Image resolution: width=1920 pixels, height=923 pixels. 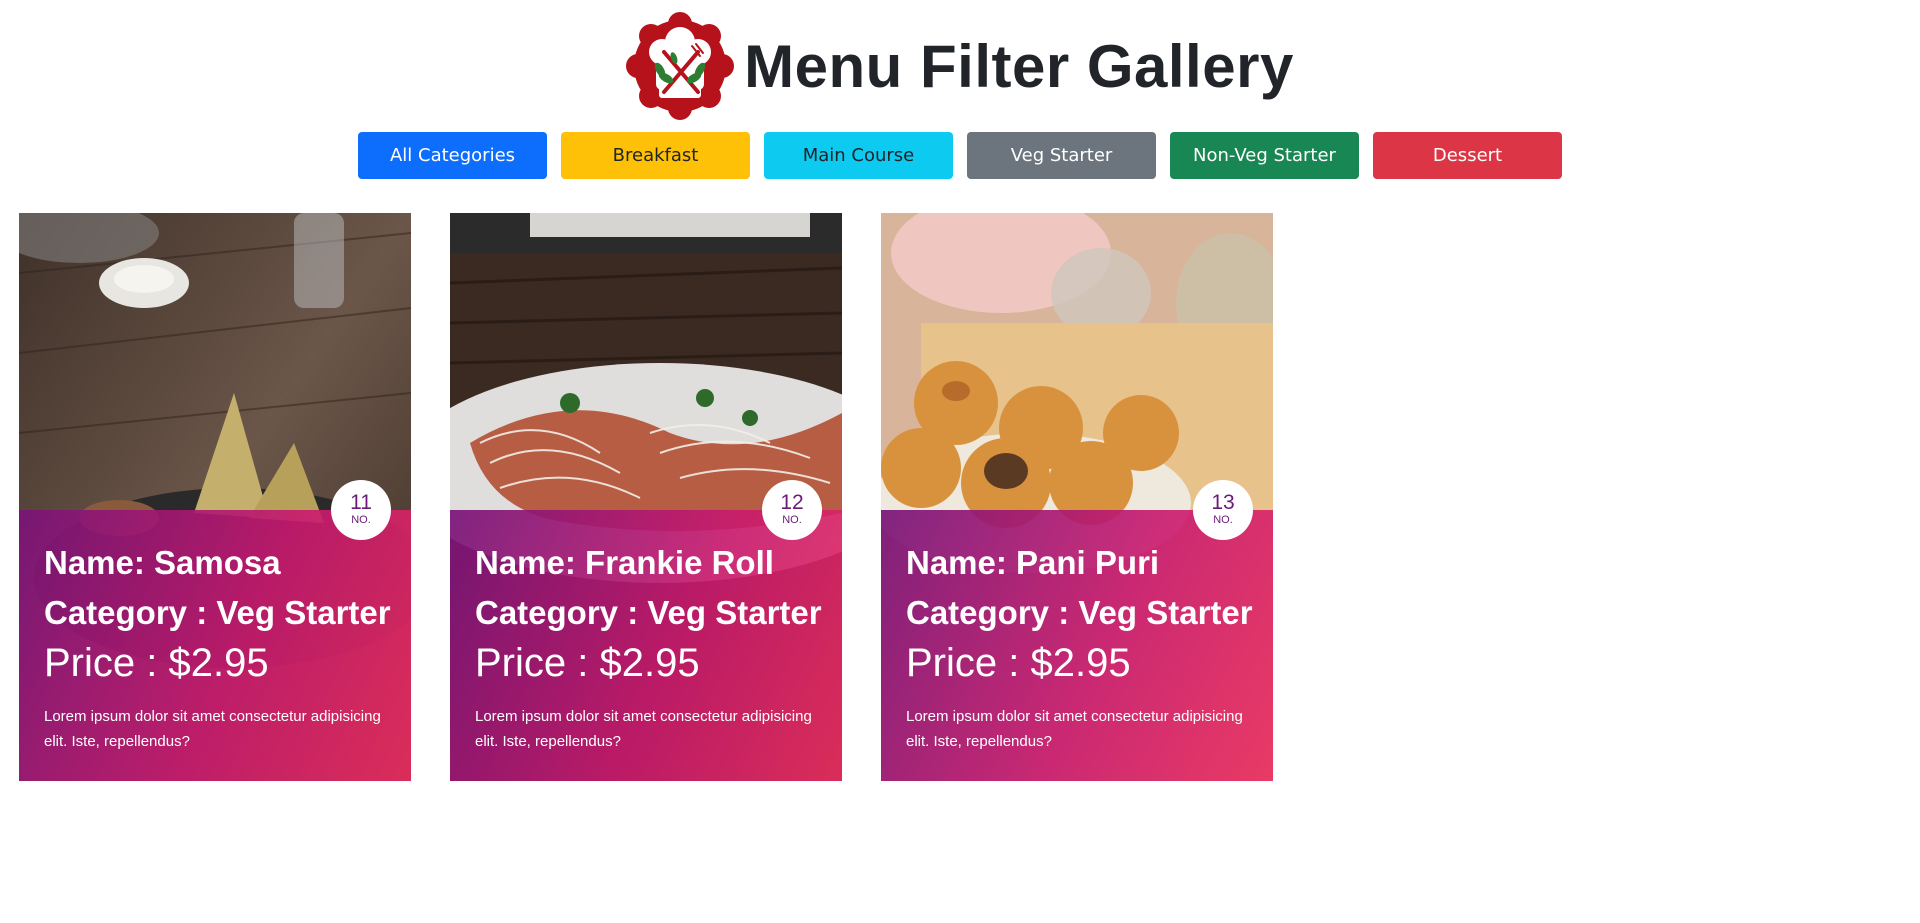 I want to click on item-name: Name: Pani Puri, so click(x=1033, y=562).